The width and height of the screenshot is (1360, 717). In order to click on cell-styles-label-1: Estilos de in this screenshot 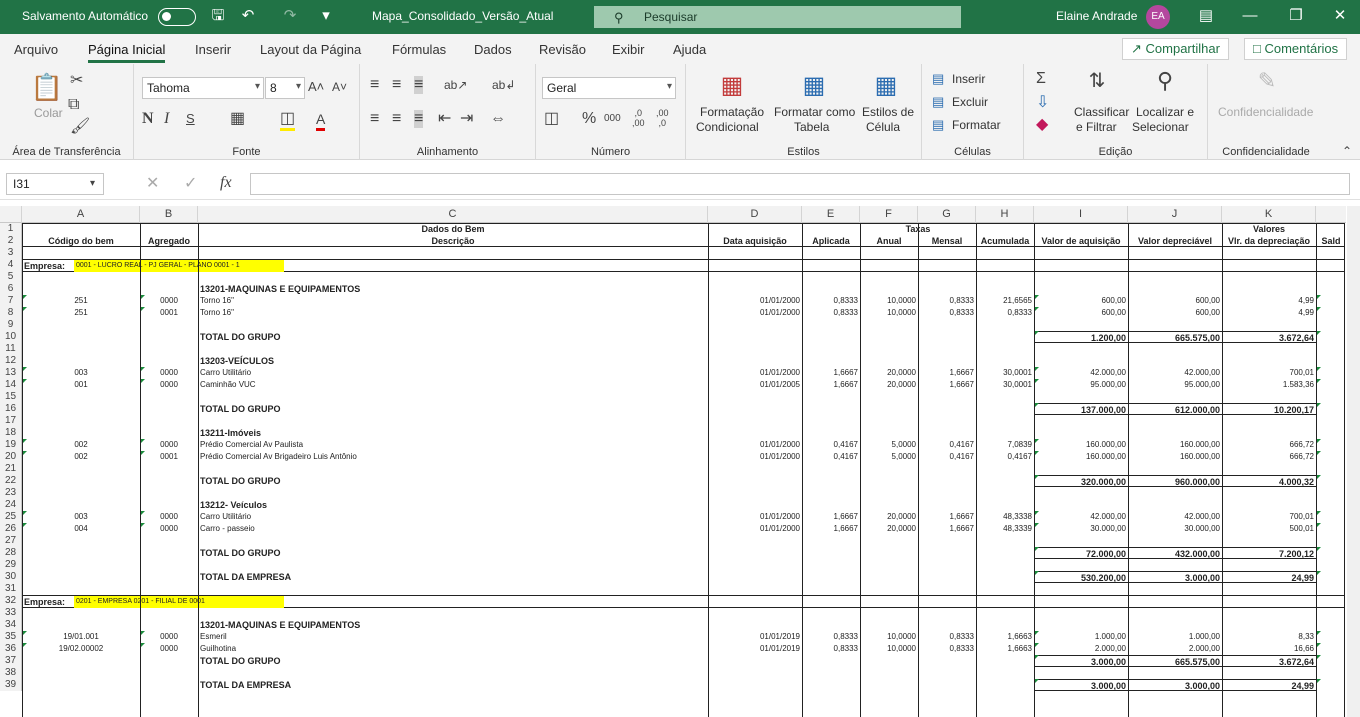, I will do `click(888, 112)`.